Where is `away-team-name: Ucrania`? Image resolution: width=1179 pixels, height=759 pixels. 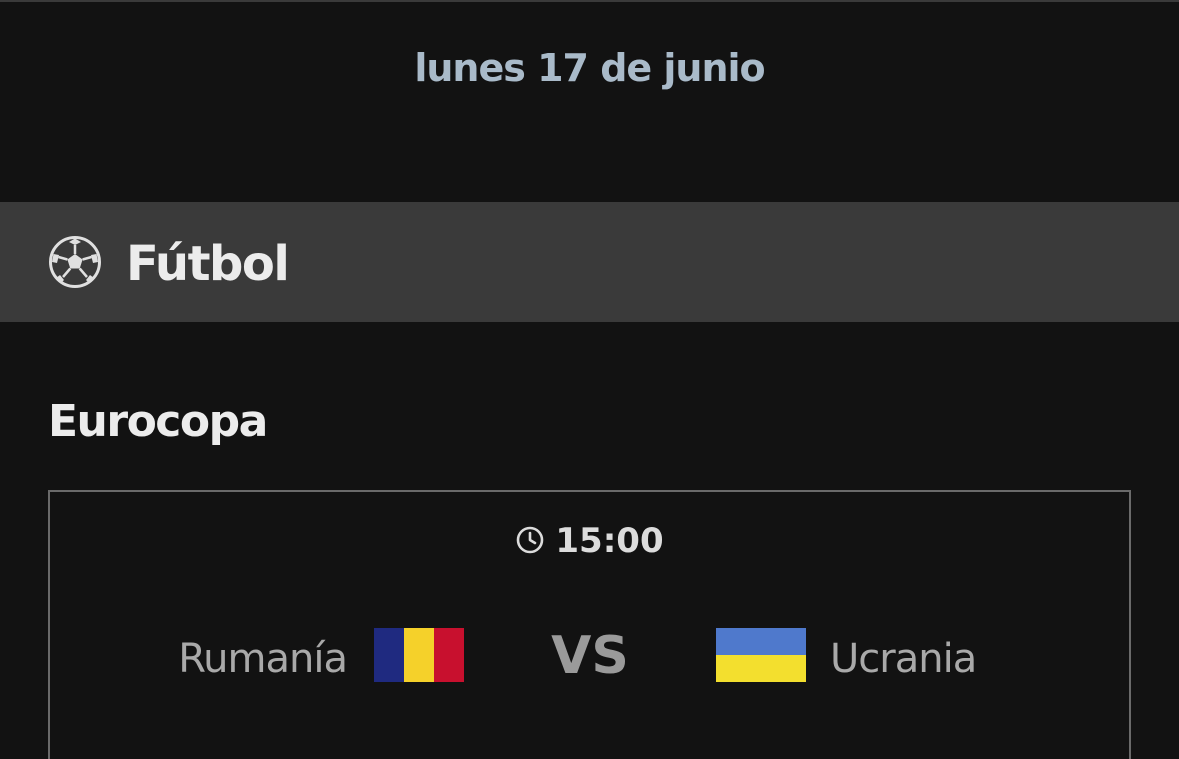
away-team-name: Ucrania is located at coordinates (903, 659).